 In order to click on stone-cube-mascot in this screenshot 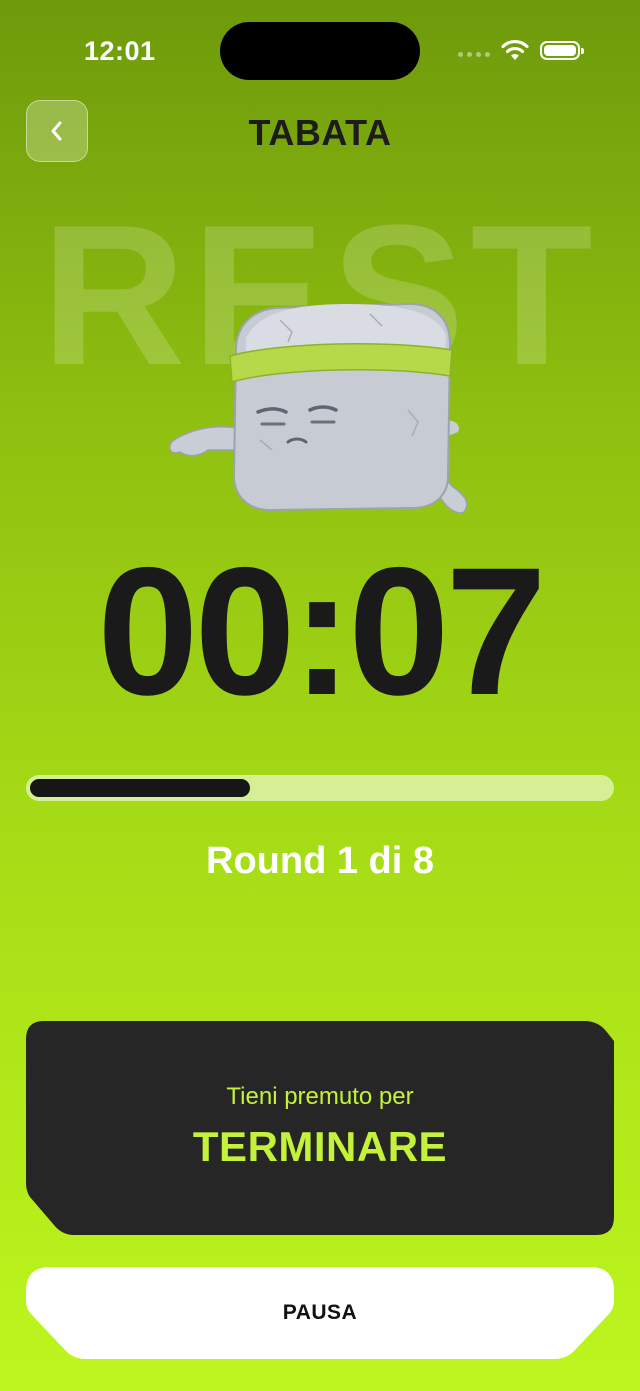, I will do `click(318, 408)`.